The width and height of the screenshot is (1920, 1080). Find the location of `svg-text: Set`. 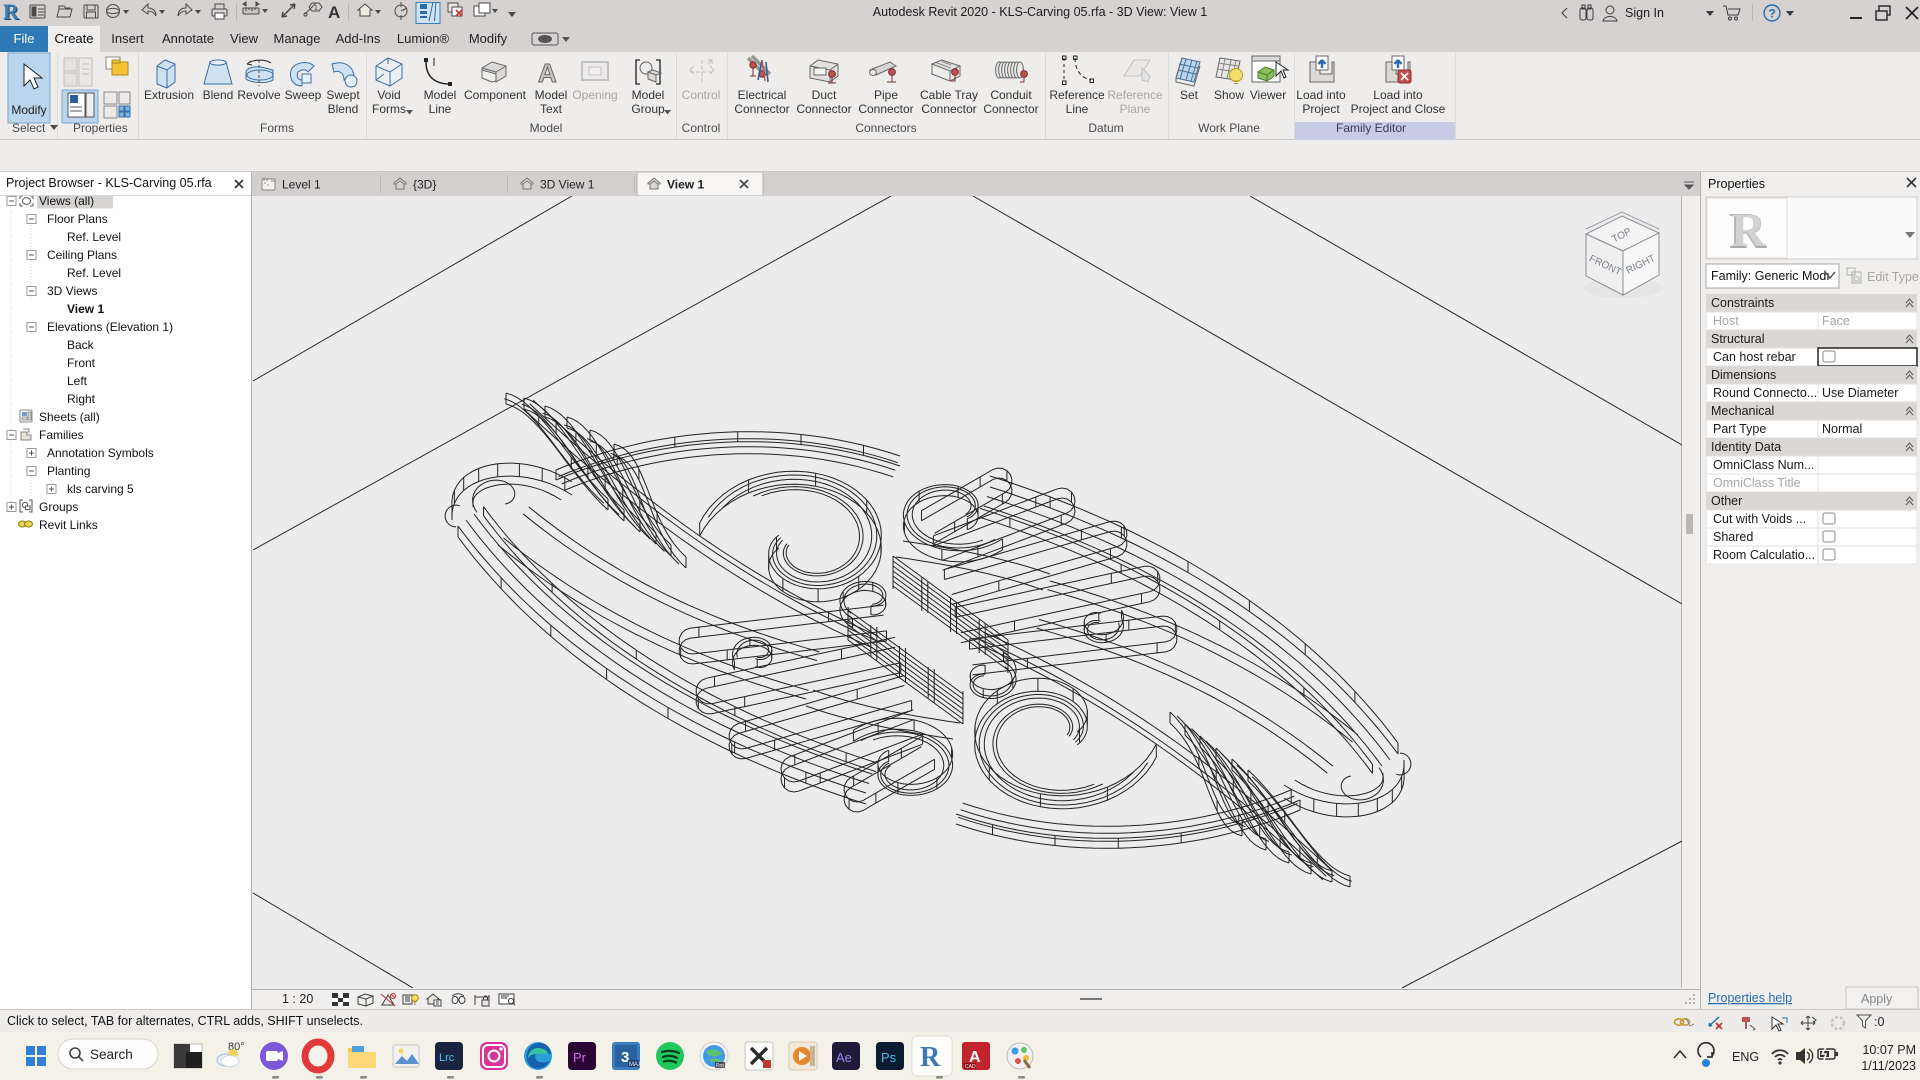

svg-text: Set is located at coordinates (1189, 95).